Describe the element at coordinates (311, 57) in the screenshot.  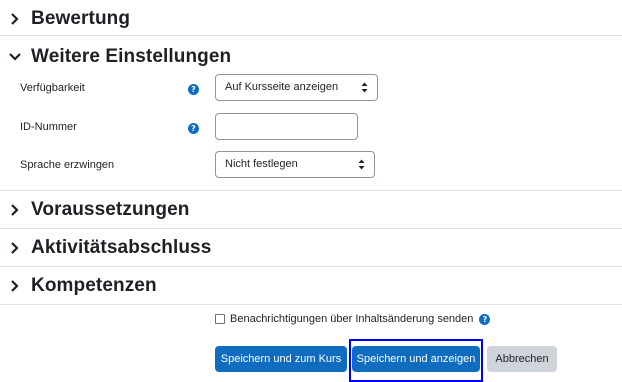
I see `section-weitere-einstellungen: Weitere Einstellungen` at that location.